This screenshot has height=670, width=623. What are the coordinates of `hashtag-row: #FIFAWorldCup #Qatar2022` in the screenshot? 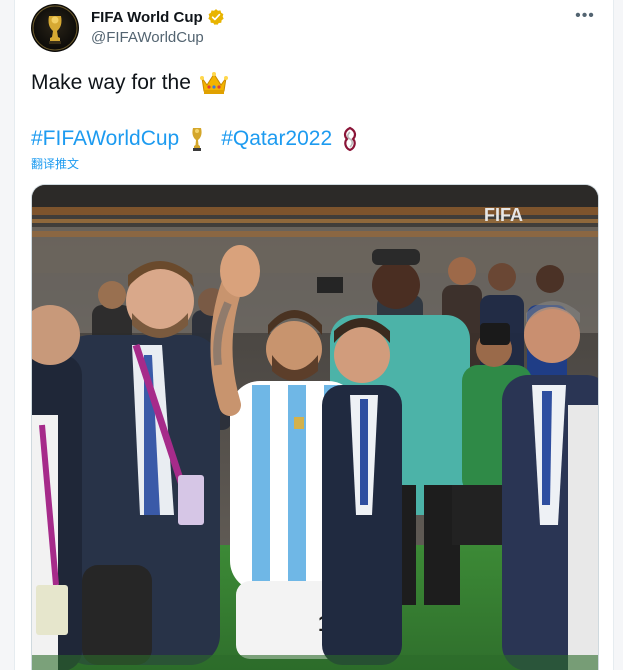 It's located at (202, 139).